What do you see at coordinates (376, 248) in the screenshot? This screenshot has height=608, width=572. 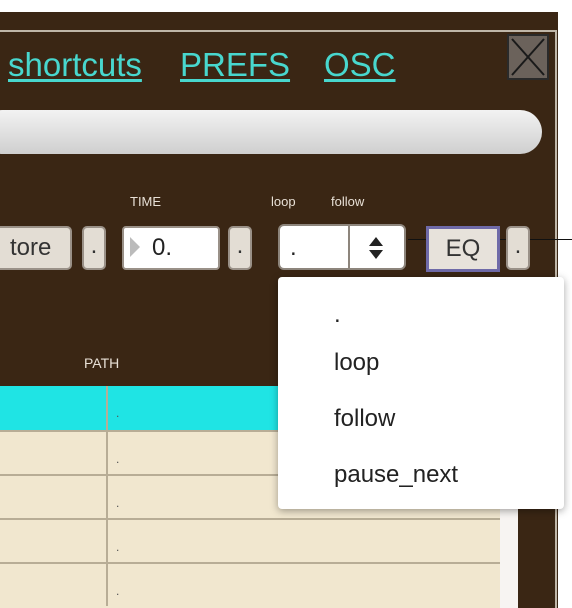 I see `updown-arrows-icon` at bounding box center [376, 248].